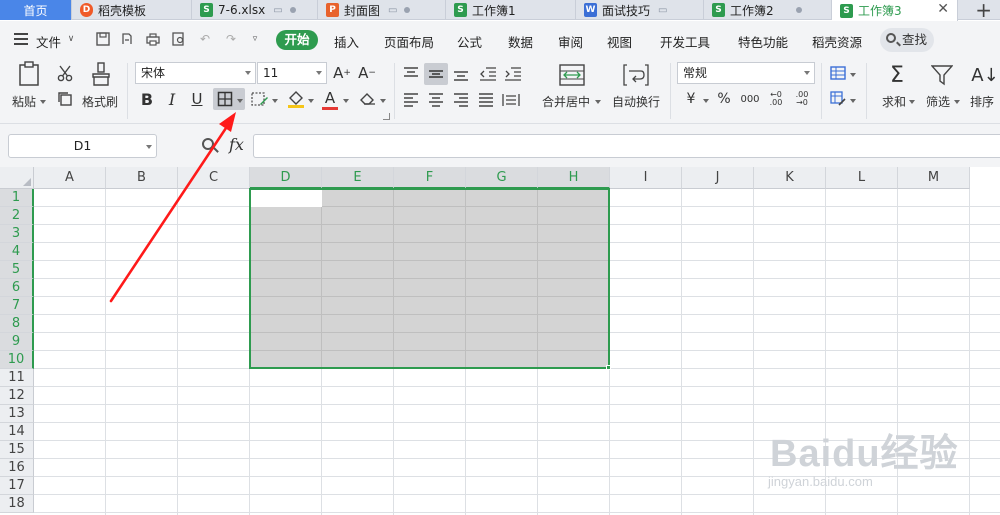 The image size is (1000, 515). What do you see at coordinates (411, 74) in the screenshot?
I see `align-top-icon` at bounding box center [411, 74].